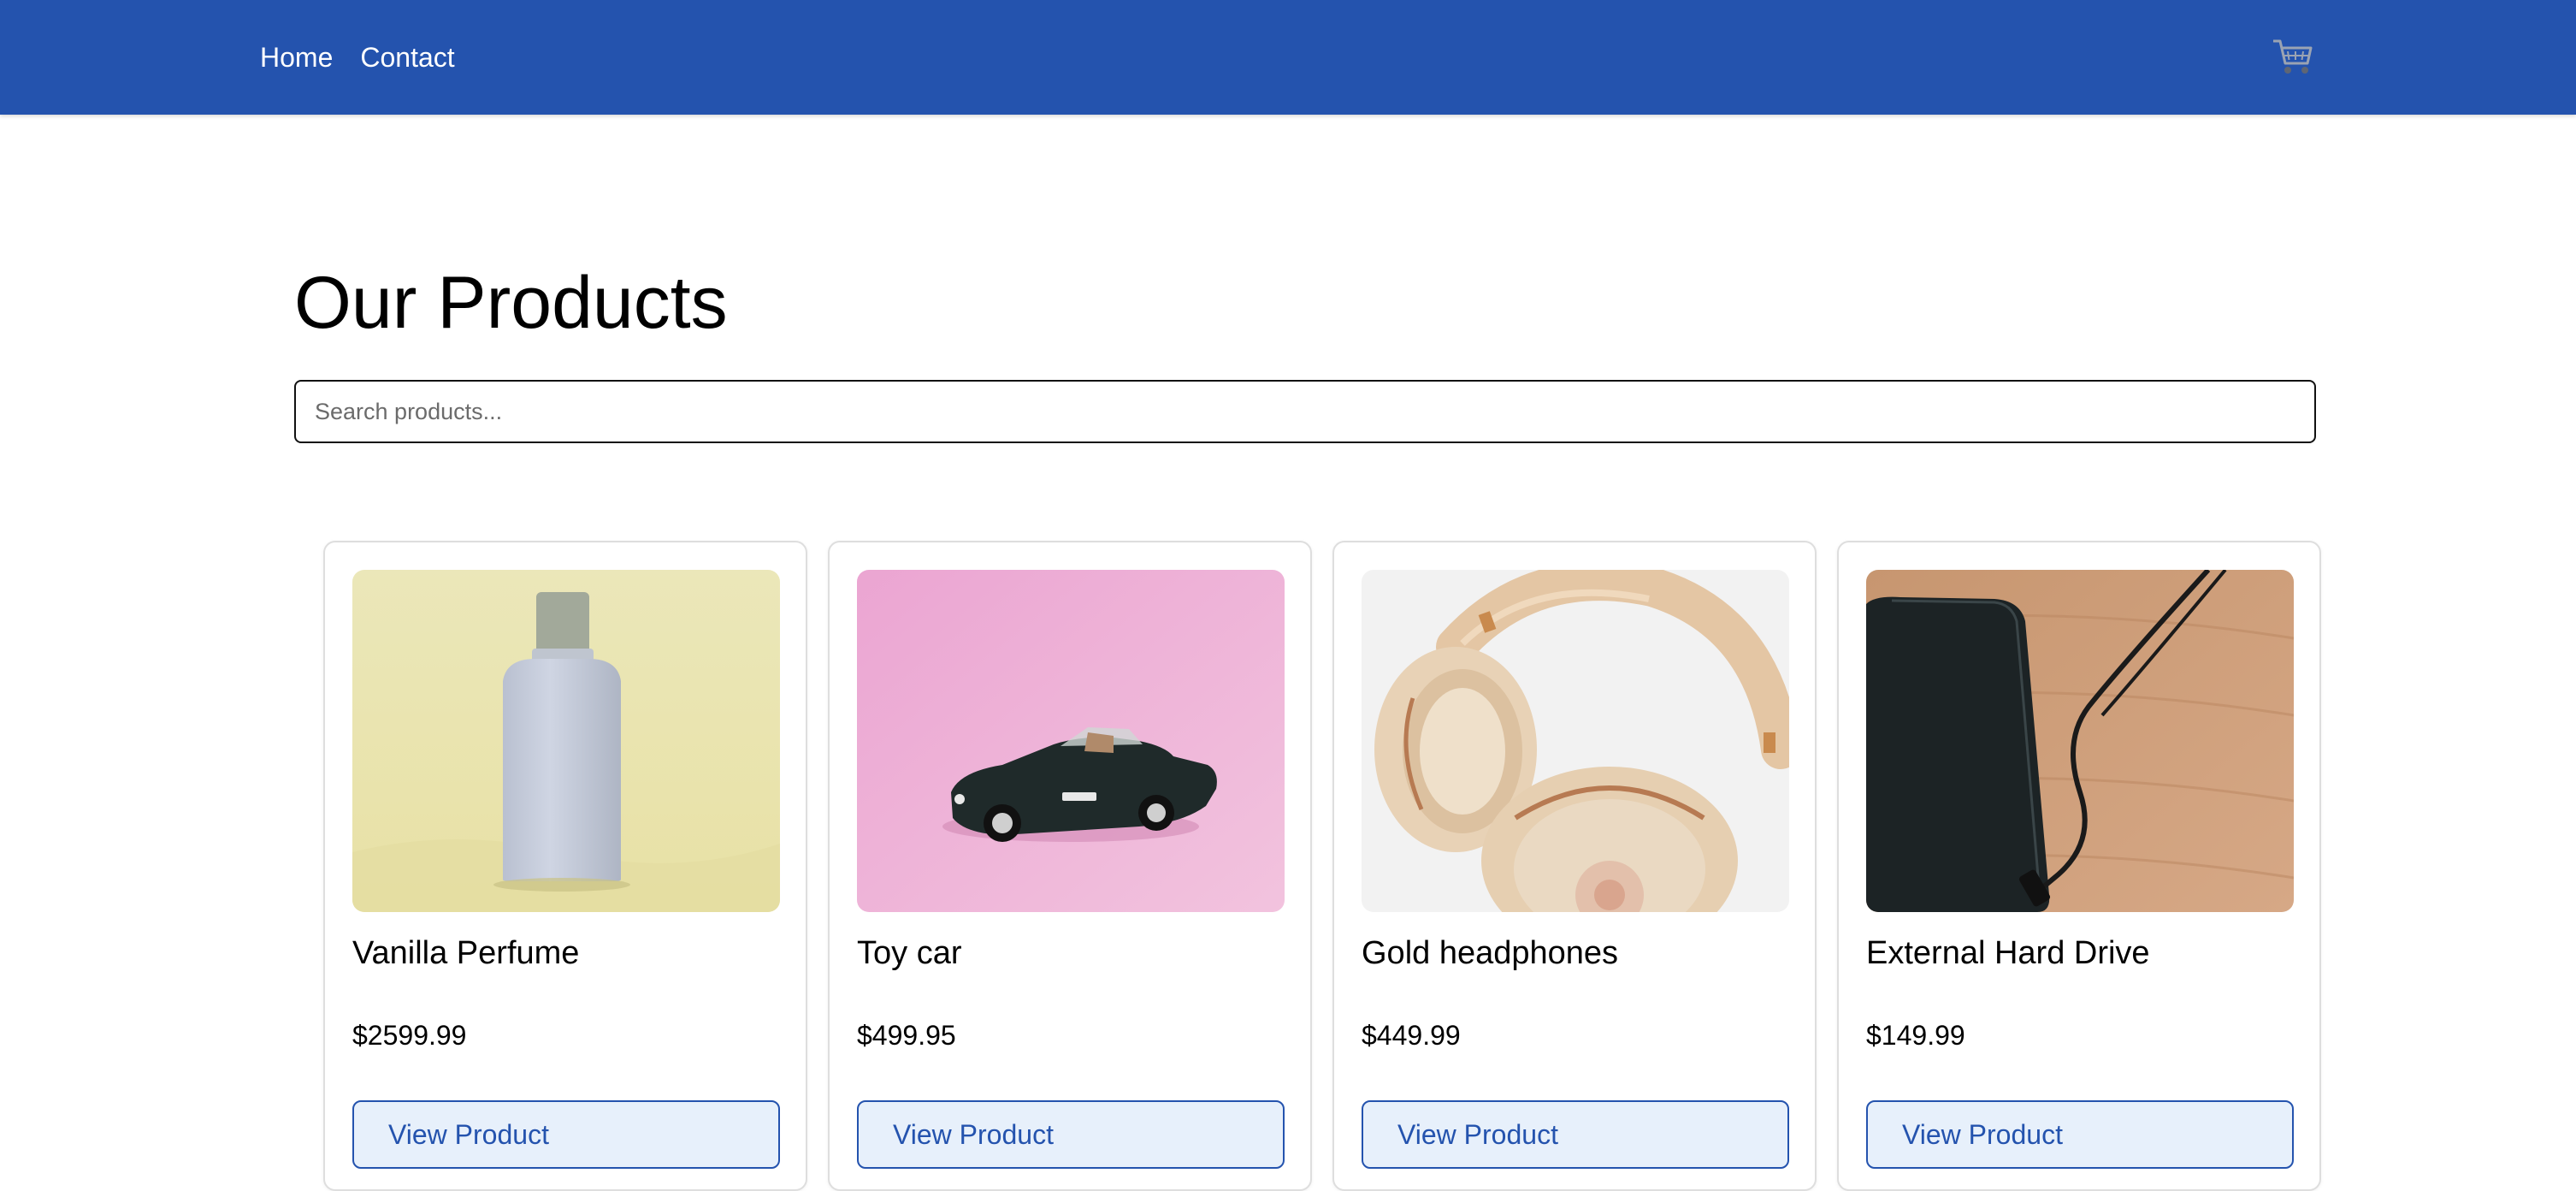 The height and width of the screenshot is (1191, 2576). I want to click on headphones-photo, so click(1575, 741).